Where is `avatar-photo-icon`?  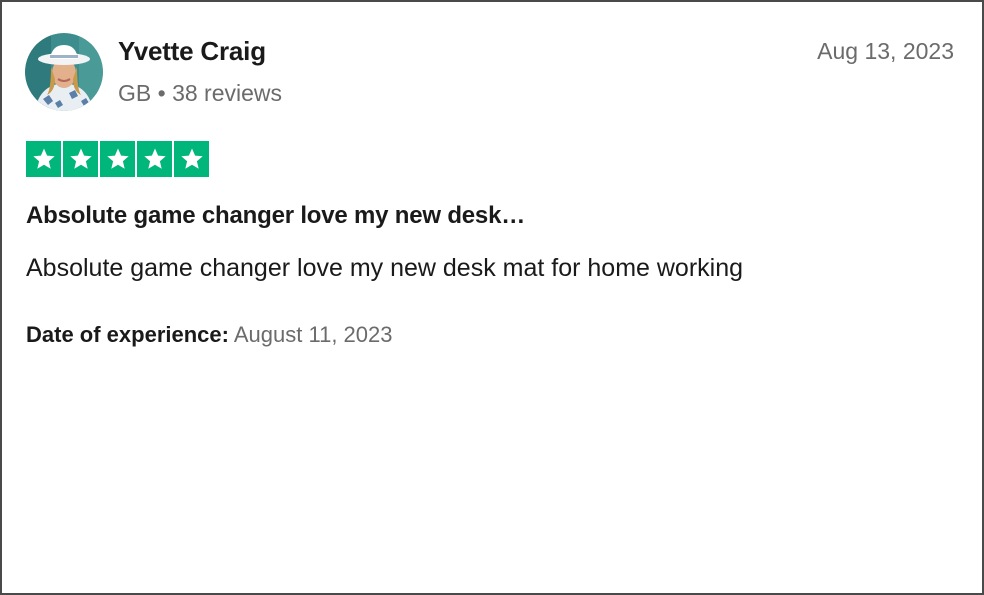 avatar-photo-icon is located at coordinates (64, 72).